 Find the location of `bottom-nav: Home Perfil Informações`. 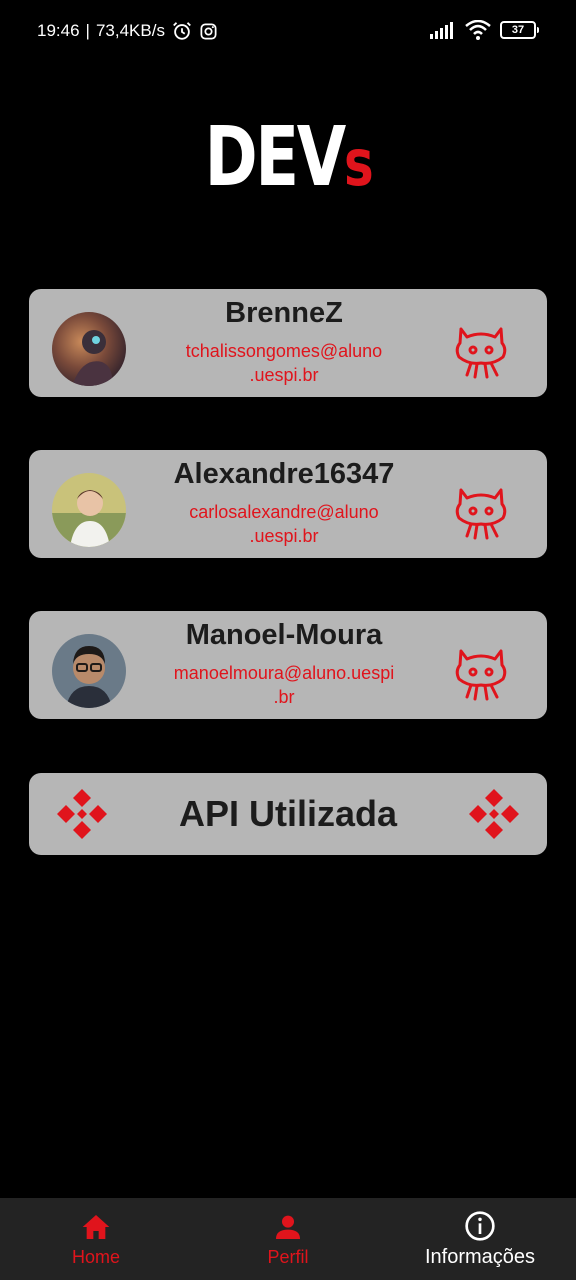

bottom-nav: Home Perfil Informações is located at coordinates (288, 1239).